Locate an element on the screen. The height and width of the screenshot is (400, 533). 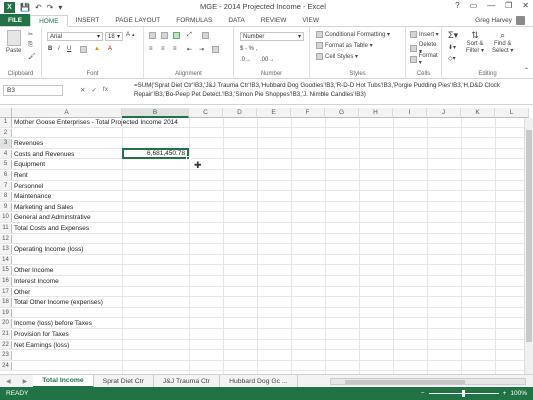
tab-review: REVIEW is located at coordinates (274, 20).